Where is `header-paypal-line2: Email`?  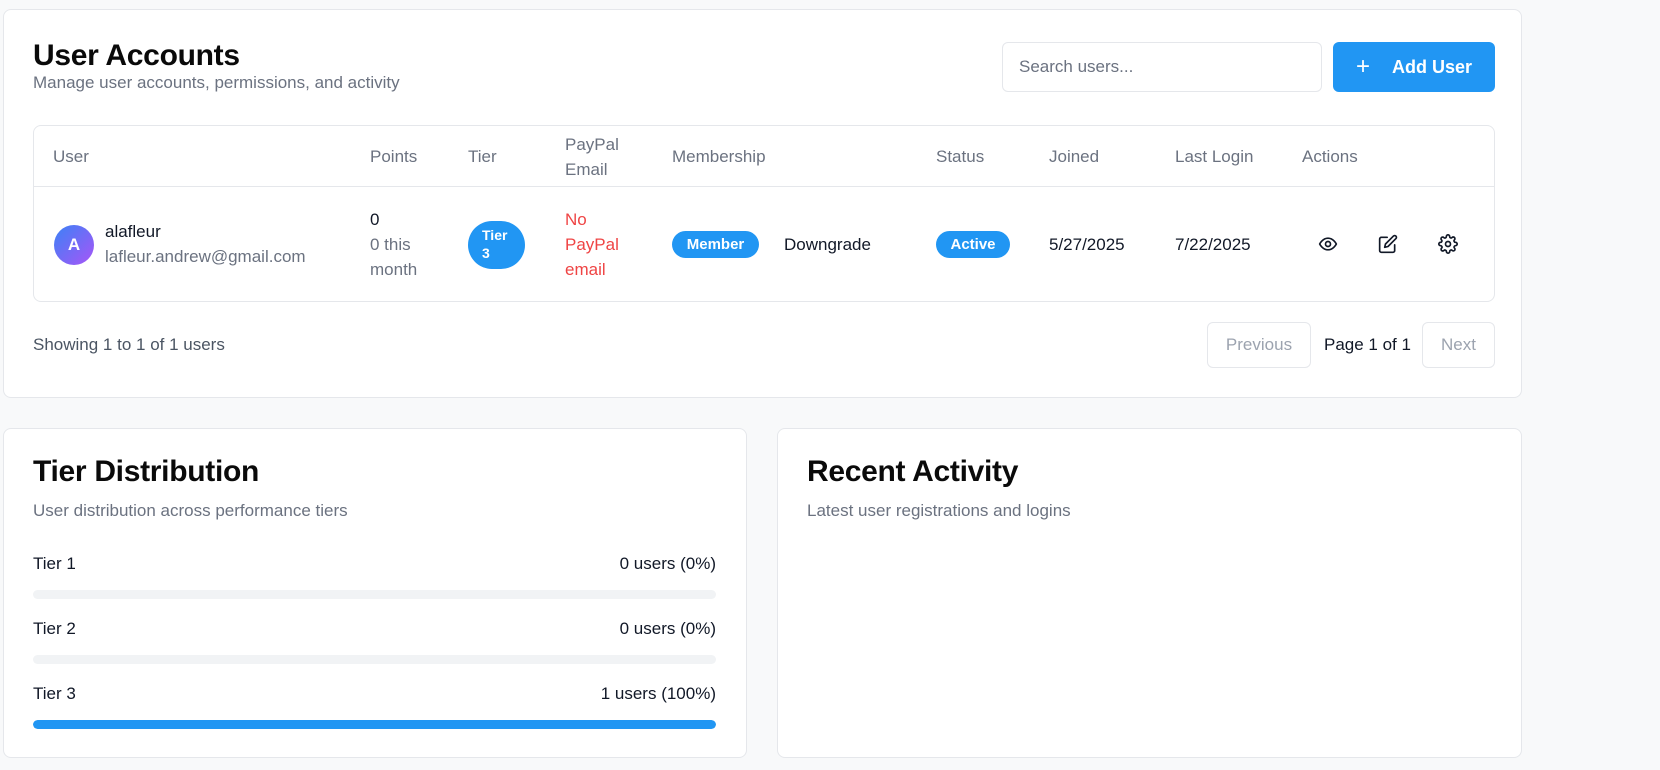 header-paypal-line2: Email is located at coordinates (586, 169).